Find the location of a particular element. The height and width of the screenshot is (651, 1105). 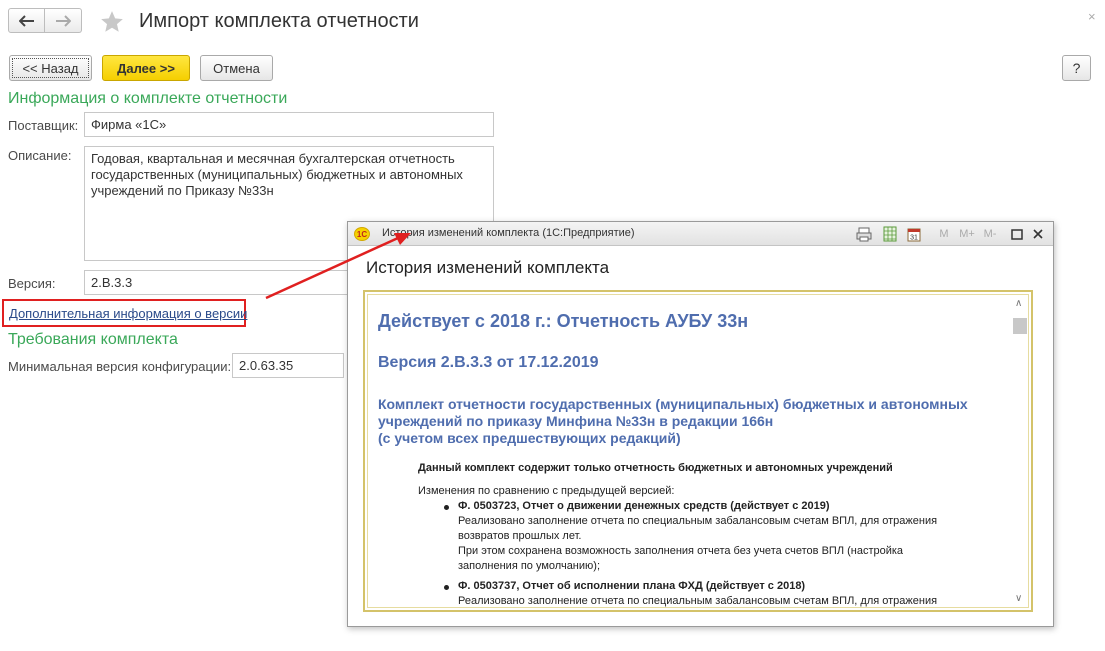

next-button: Далее >> is located at coordinates (146, 68).